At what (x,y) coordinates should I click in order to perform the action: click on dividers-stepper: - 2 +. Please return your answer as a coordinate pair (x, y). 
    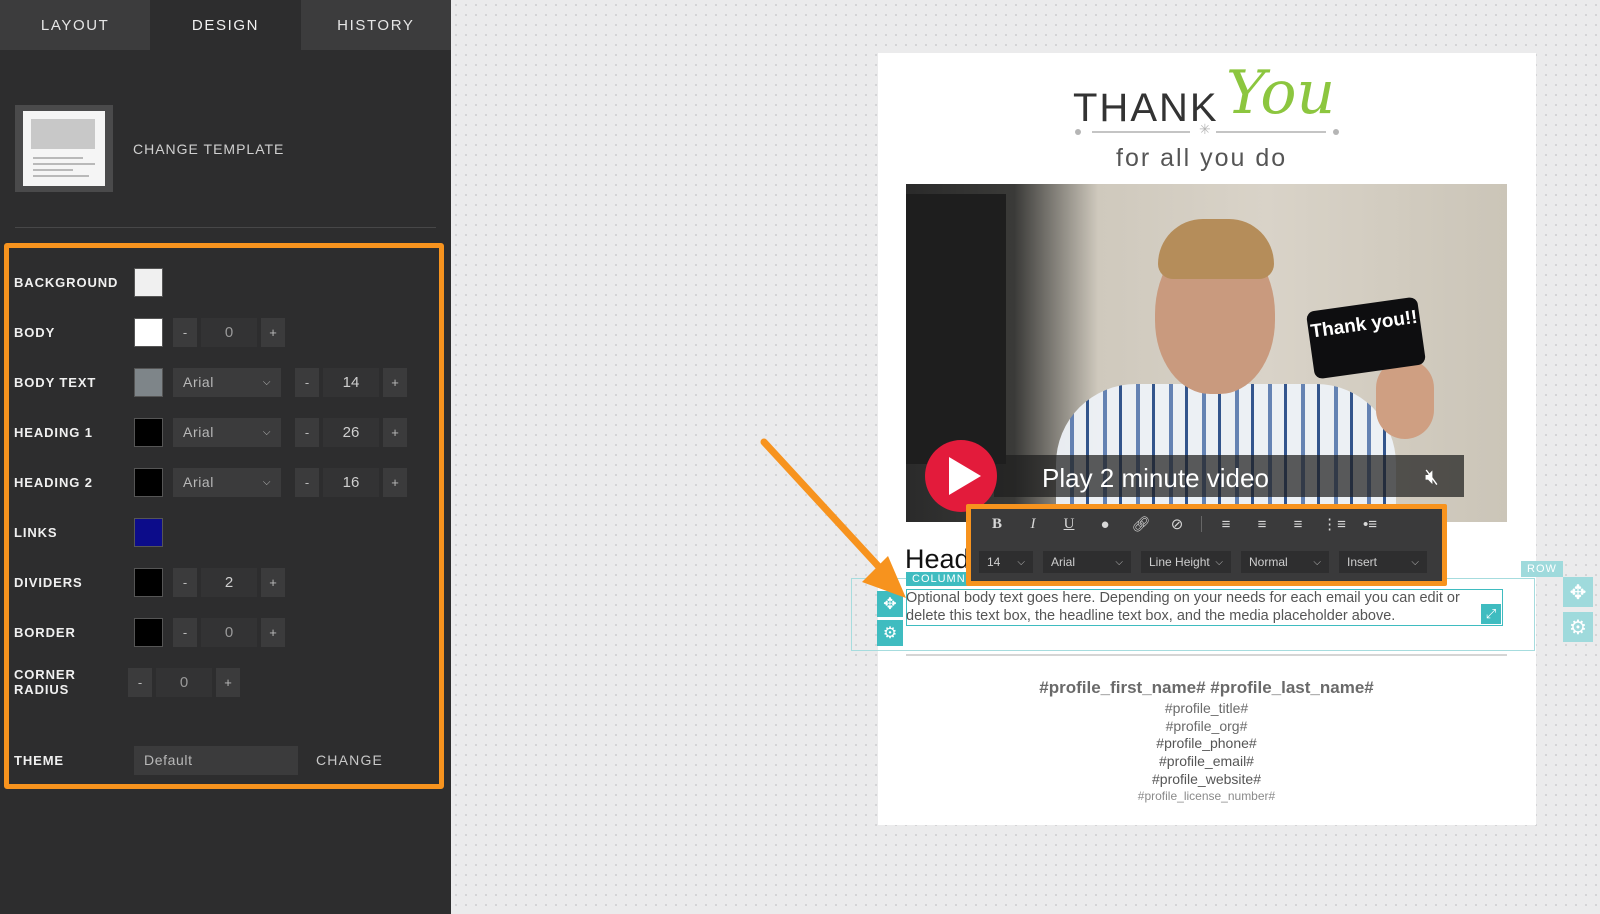
    Looking at the image, I should click on (229, 582).